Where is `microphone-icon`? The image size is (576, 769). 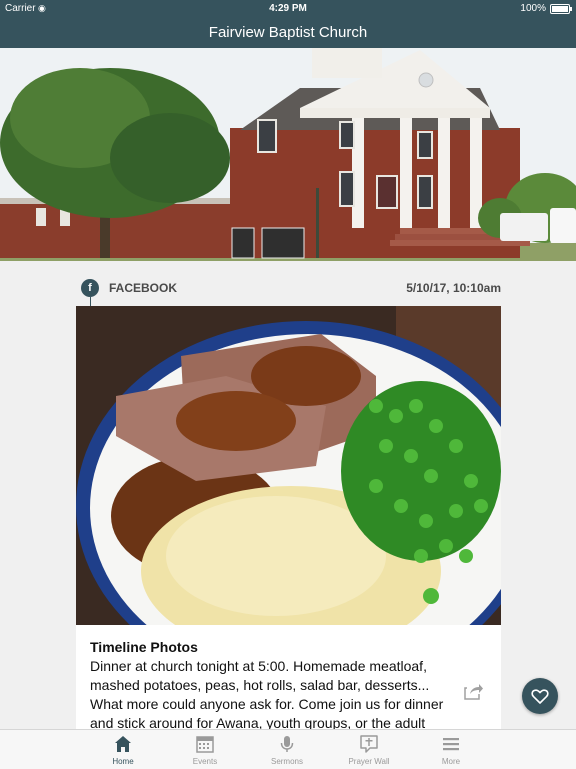 microphone-icon is located at coordinates (287, 744).